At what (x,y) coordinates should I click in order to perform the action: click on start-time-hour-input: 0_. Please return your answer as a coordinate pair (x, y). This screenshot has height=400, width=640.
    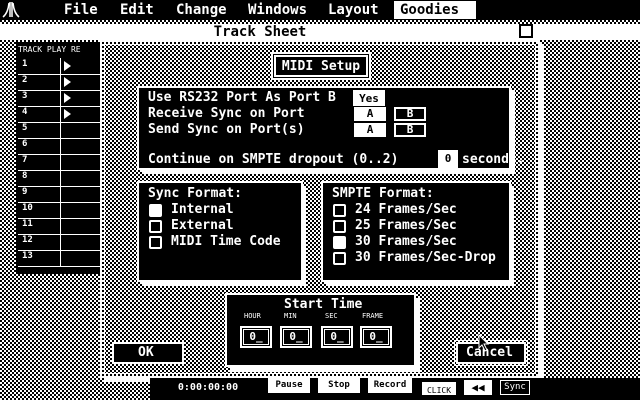
    Looking at the image, I should click on (256, 337).